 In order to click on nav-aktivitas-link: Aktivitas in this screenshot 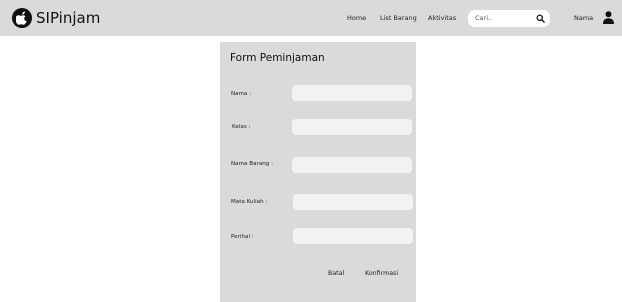, I will do `click(442, 18)`.